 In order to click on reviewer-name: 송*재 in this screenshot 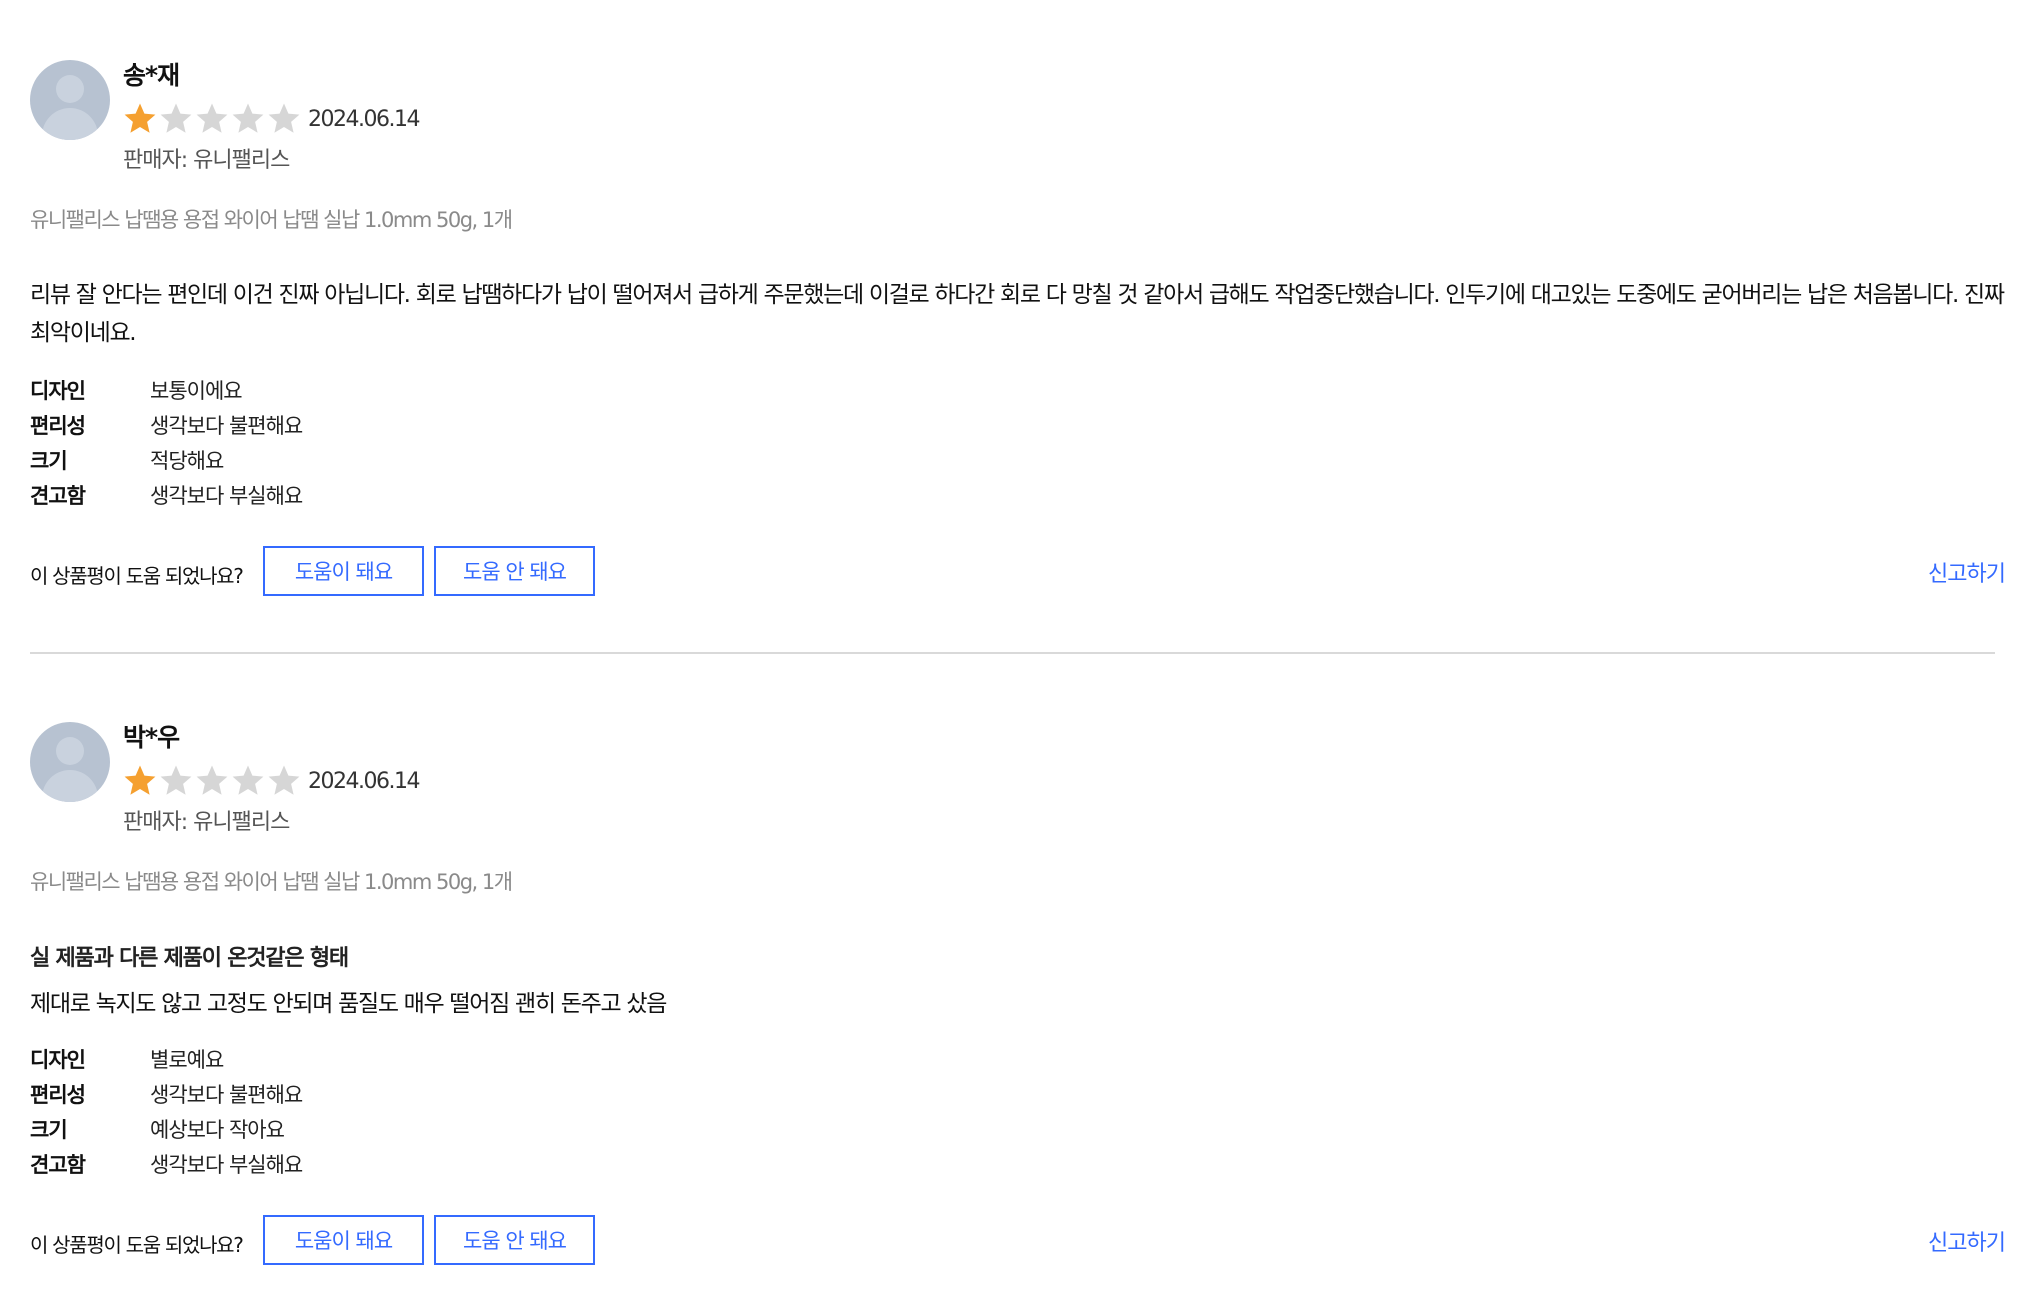, I will do `click(151, 75)`.